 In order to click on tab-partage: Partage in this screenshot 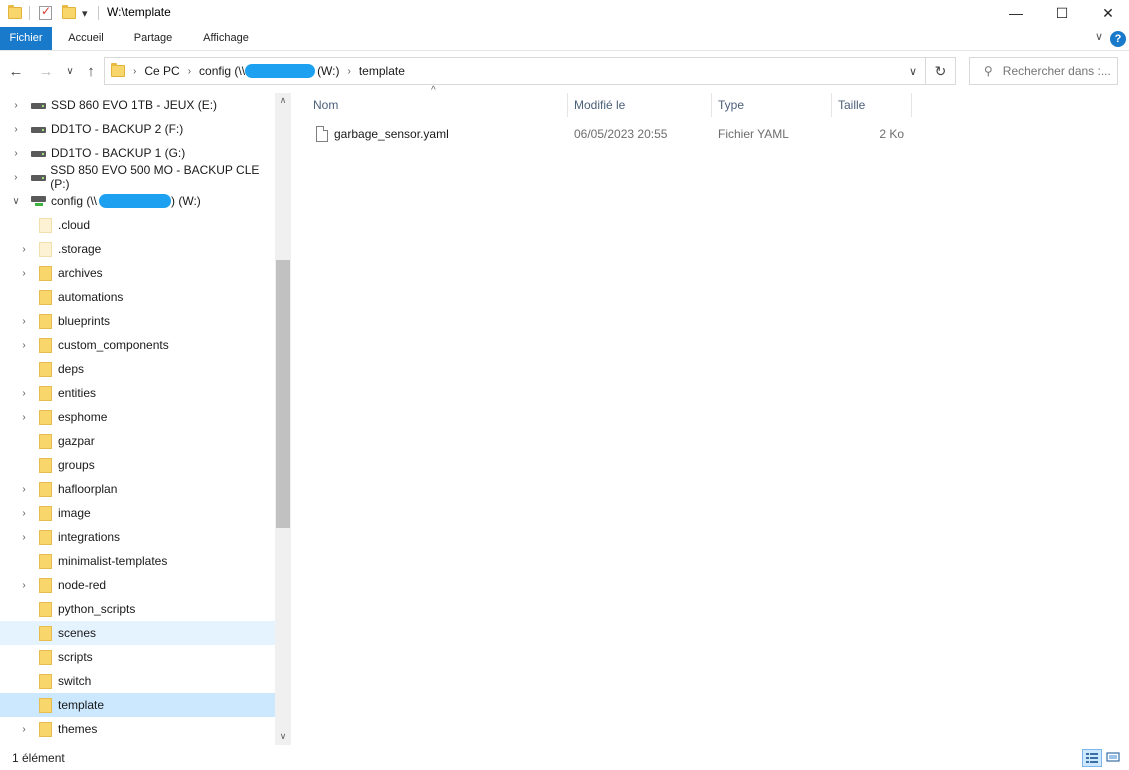, I will do `click(153, 38)`.